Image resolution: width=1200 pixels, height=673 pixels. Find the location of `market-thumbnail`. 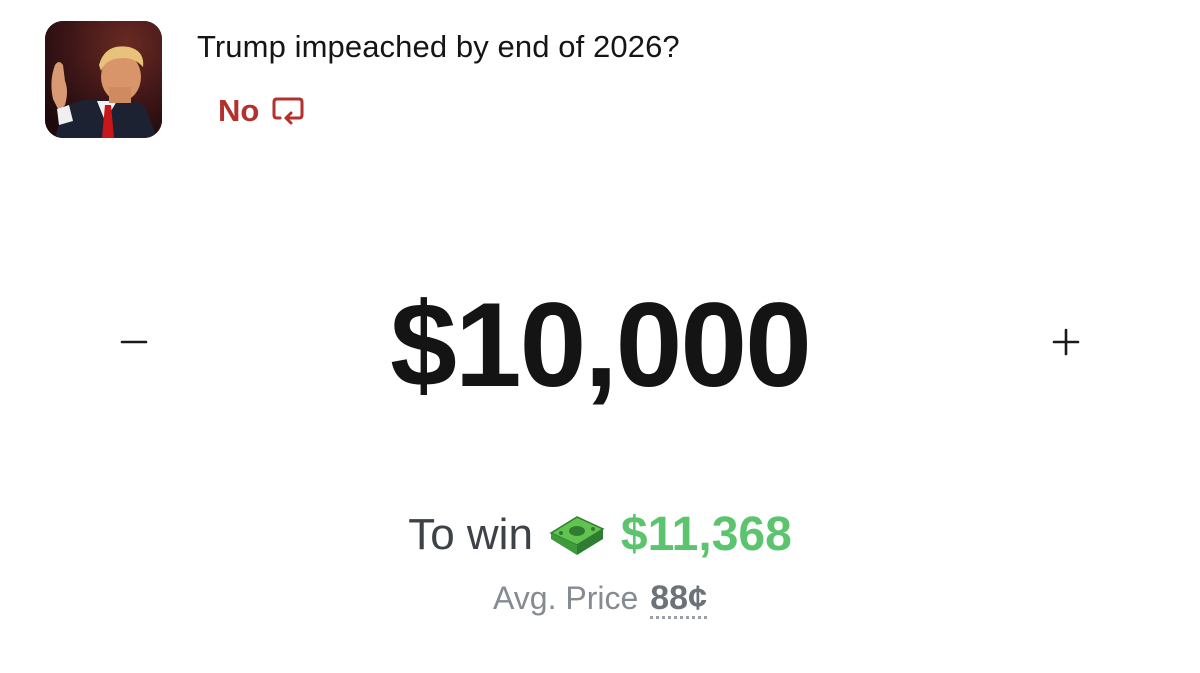

market-thumbnail is located at coordinates (103, 79).